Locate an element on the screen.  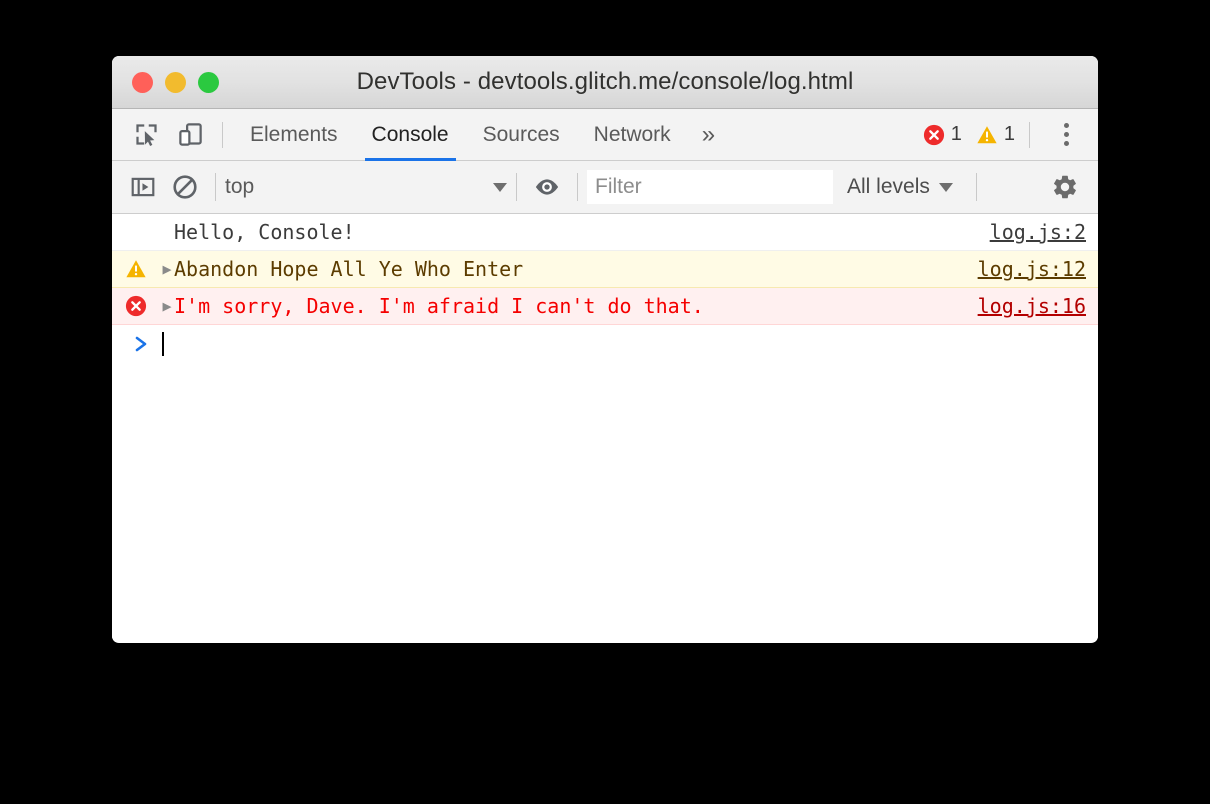
warning-count-label: 1 is located at coordinates (1009, 134).